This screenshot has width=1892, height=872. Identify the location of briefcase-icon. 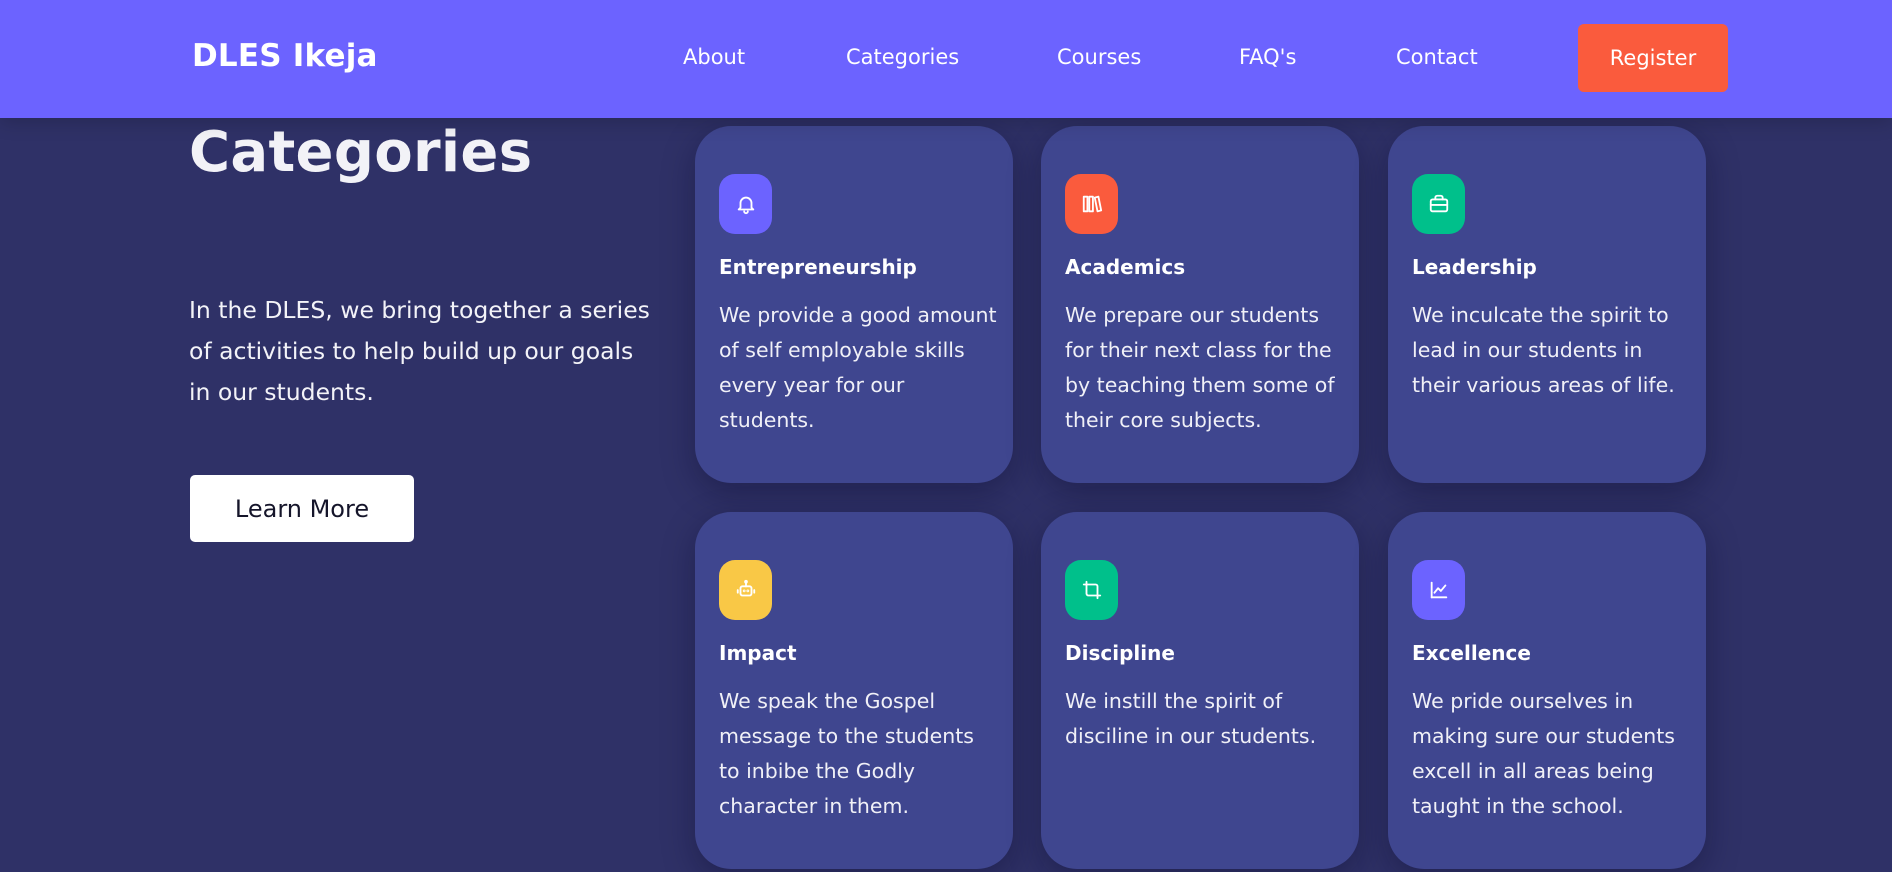
(1438, 203).